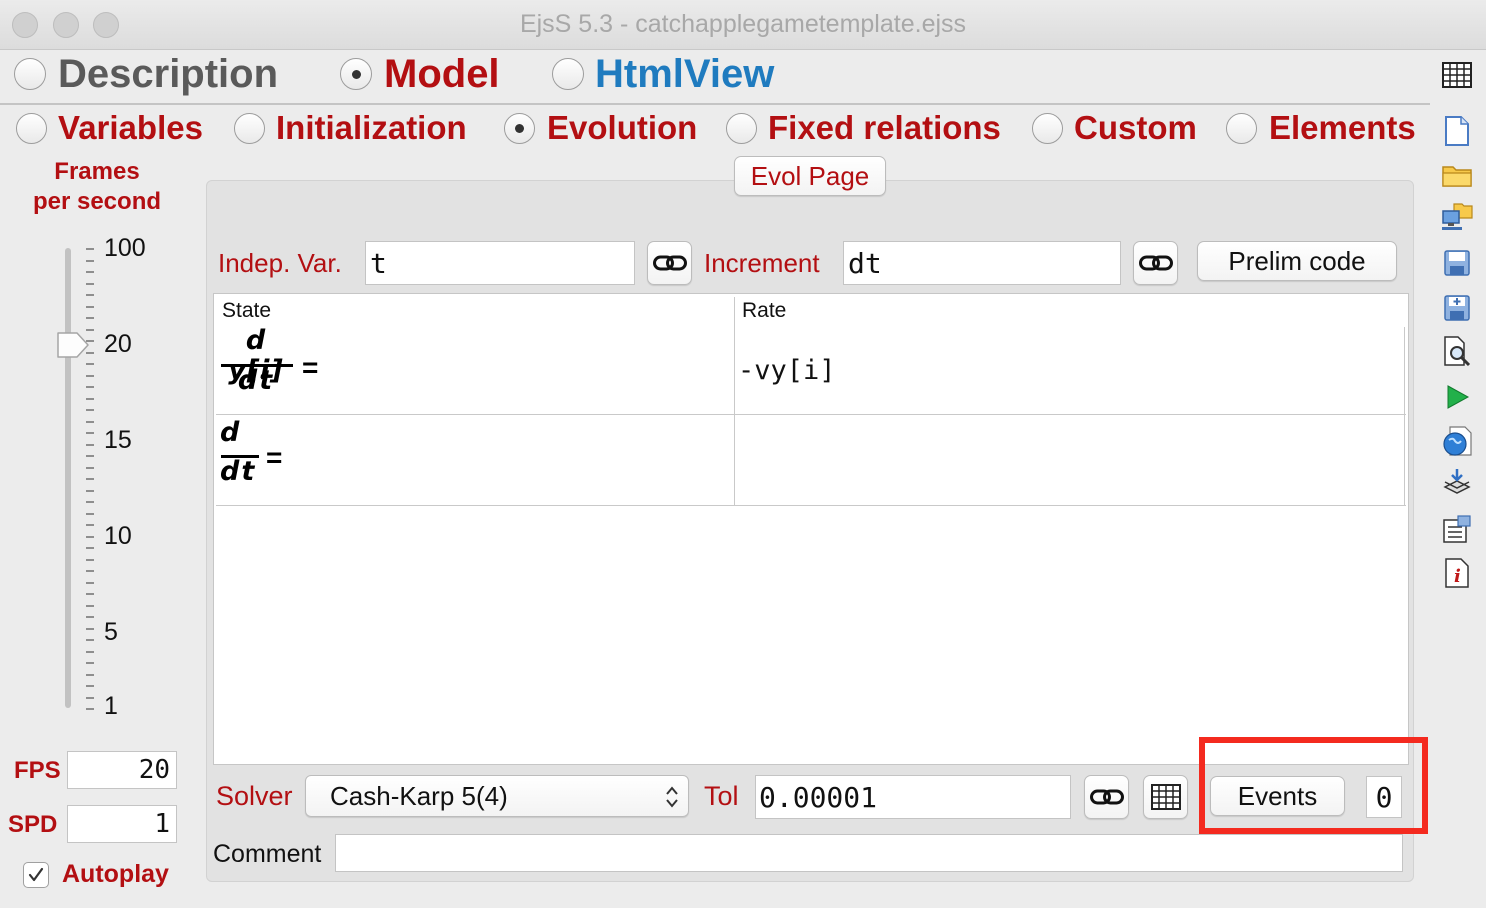 The height and width of the screenshot is (908, 1486). Describe the element at coordinates (33, 824) in the screenshot. I see `spd-label: SPD` at that location.